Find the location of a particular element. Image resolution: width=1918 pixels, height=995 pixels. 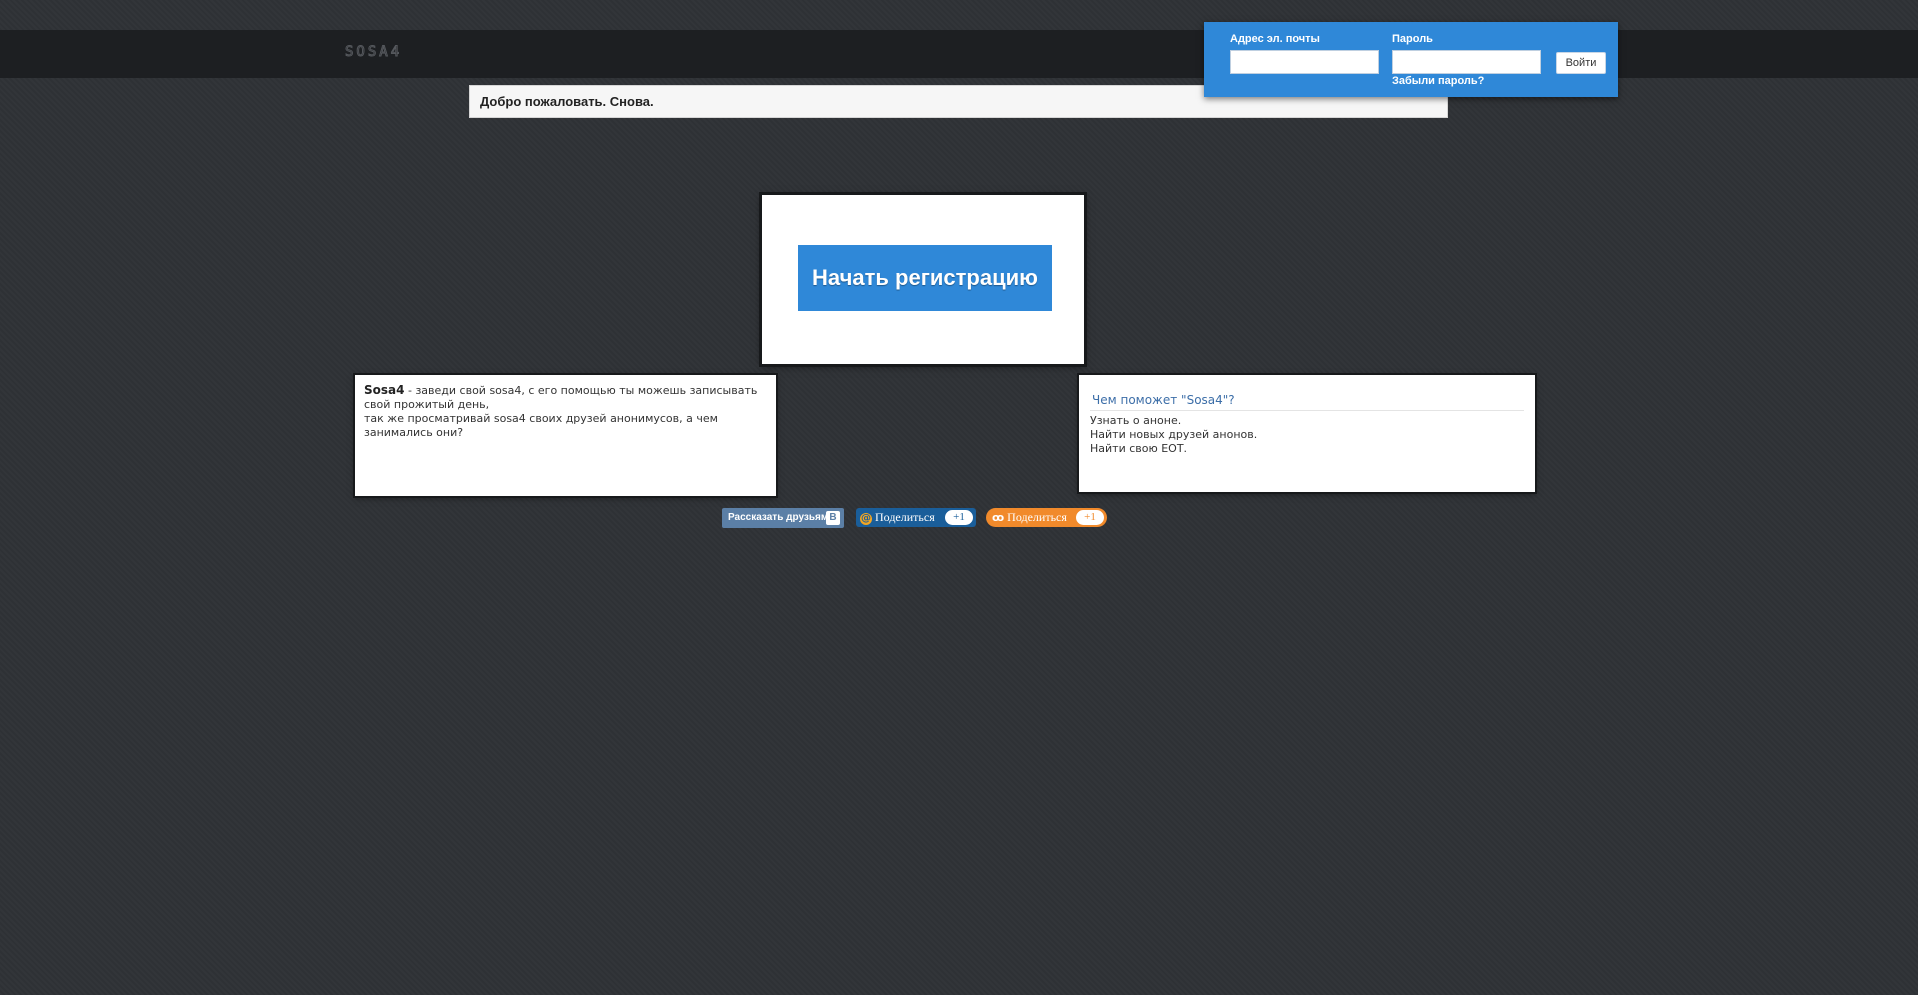

features-title: Чем поможет "Sosa4"? is located at coordinates (1307, 402).